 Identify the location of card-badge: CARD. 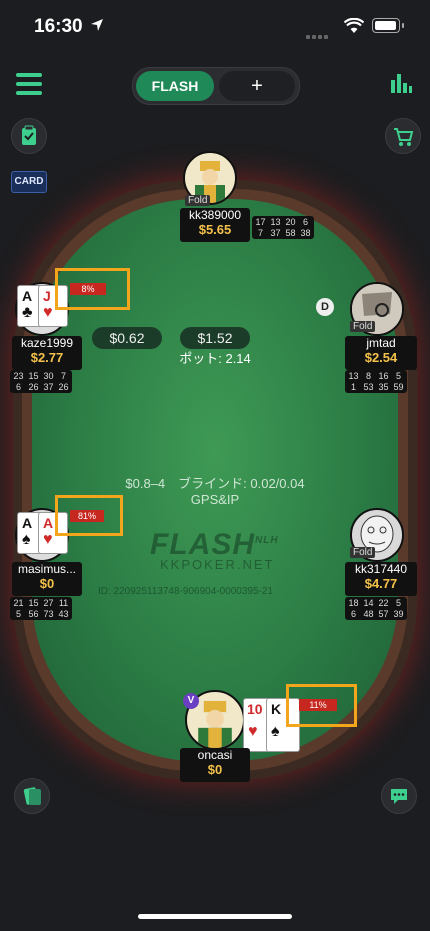
(29, 182).